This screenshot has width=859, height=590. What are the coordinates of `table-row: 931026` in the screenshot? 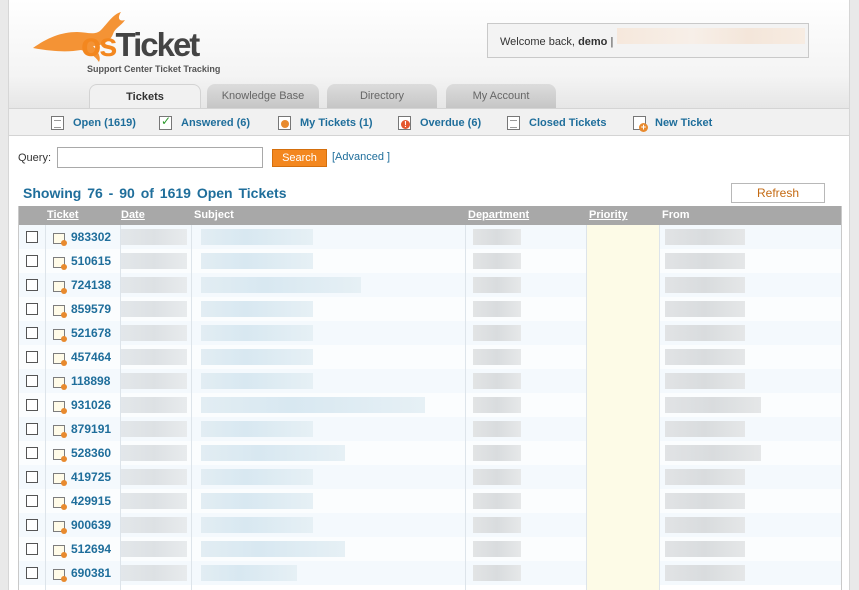 It's located at (430, 405).